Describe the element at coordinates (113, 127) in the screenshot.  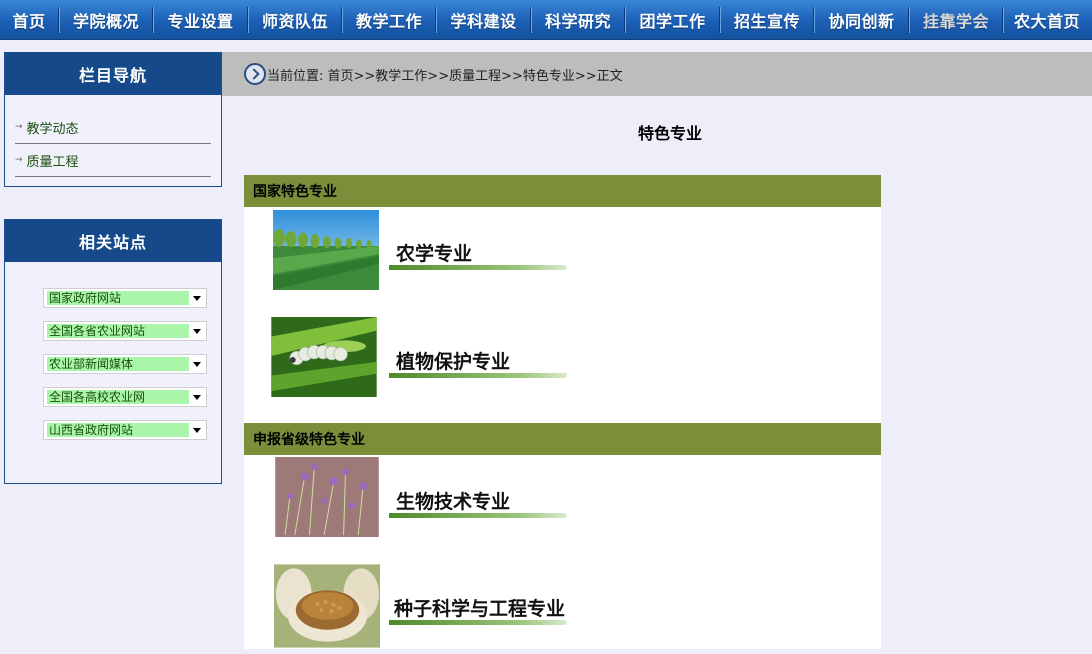
I see `sidebar-item-teaching-news: → 教学动态` at that location.